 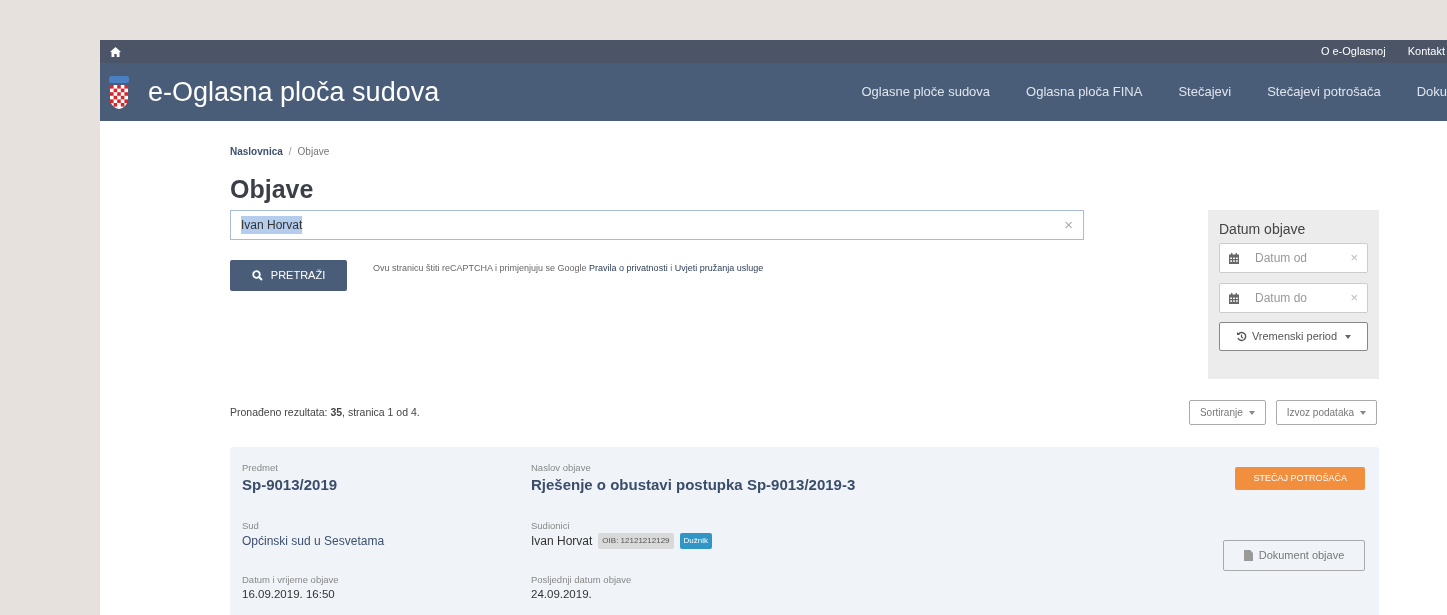 What do you see at coordinates (272, 225) in the screenshot?
I see `search-value: Ivan Horvat` at bounding box center [272, 225].